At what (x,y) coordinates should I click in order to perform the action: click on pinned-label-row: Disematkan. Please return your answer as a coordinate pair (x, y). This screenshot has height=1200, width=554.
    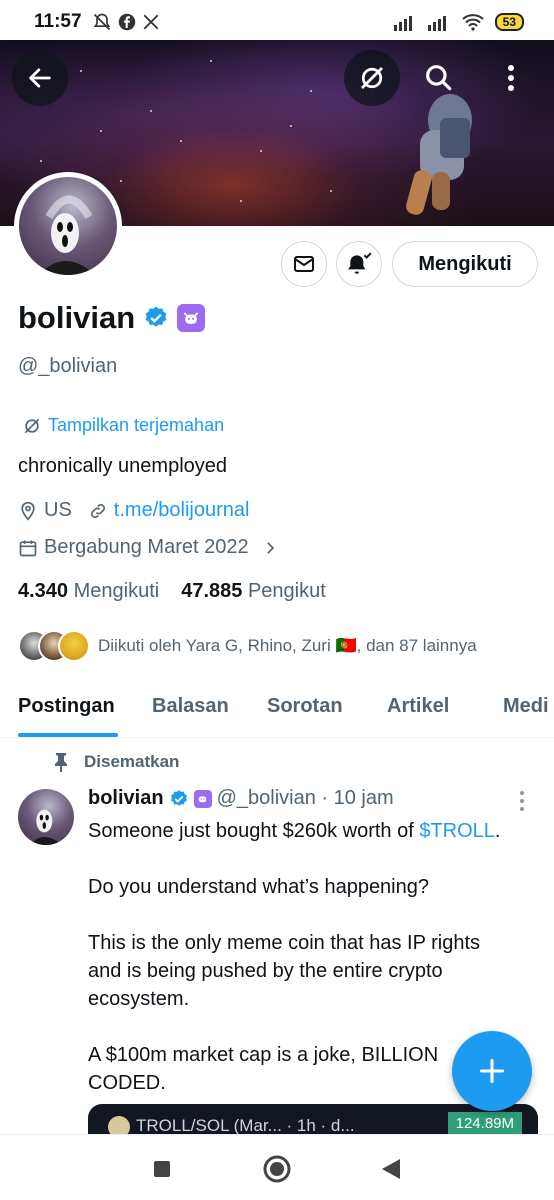
    Looking at the image, I should click on (115, 762).